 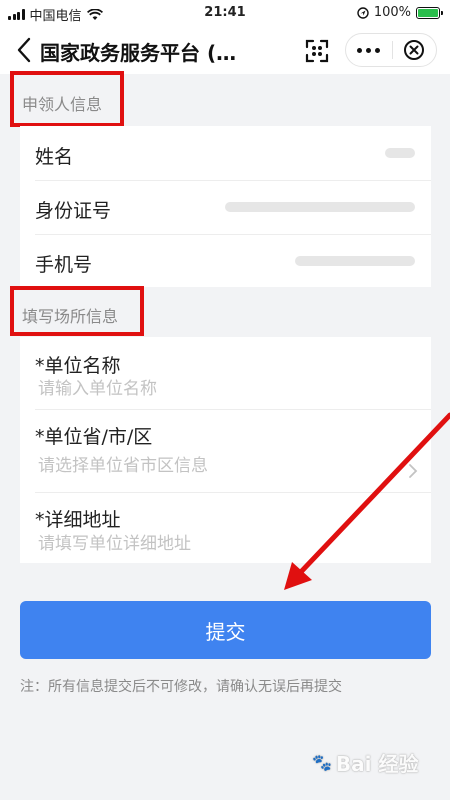 I want to click on baidu-watermark: 🐾 Bai 经验, so click(x=365, y=762).